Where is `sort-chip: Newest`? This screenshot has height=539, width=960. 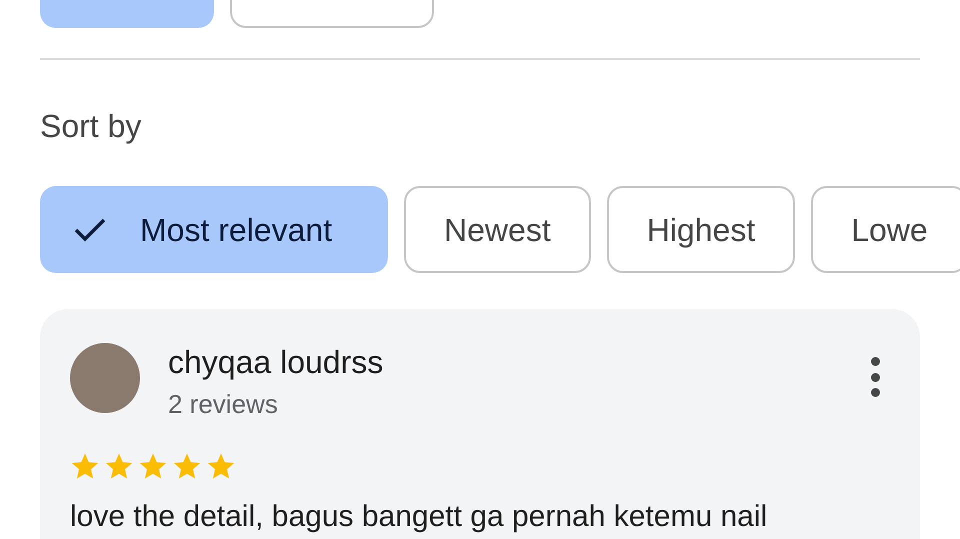 sort-chip: Newest is located at coordinates (497, 229).